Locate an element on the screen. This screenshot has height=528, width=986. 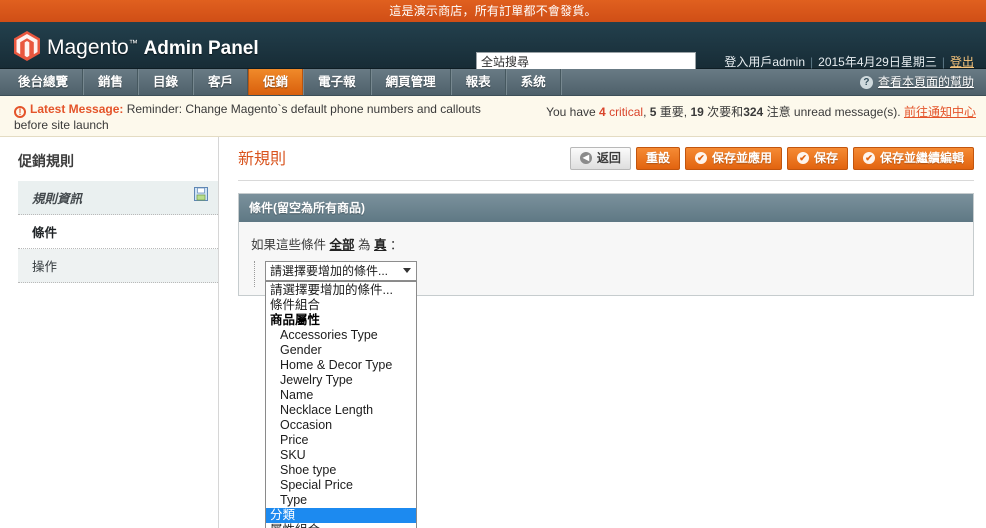
conditions-suffix: ： is located at coordinates (396, 245).